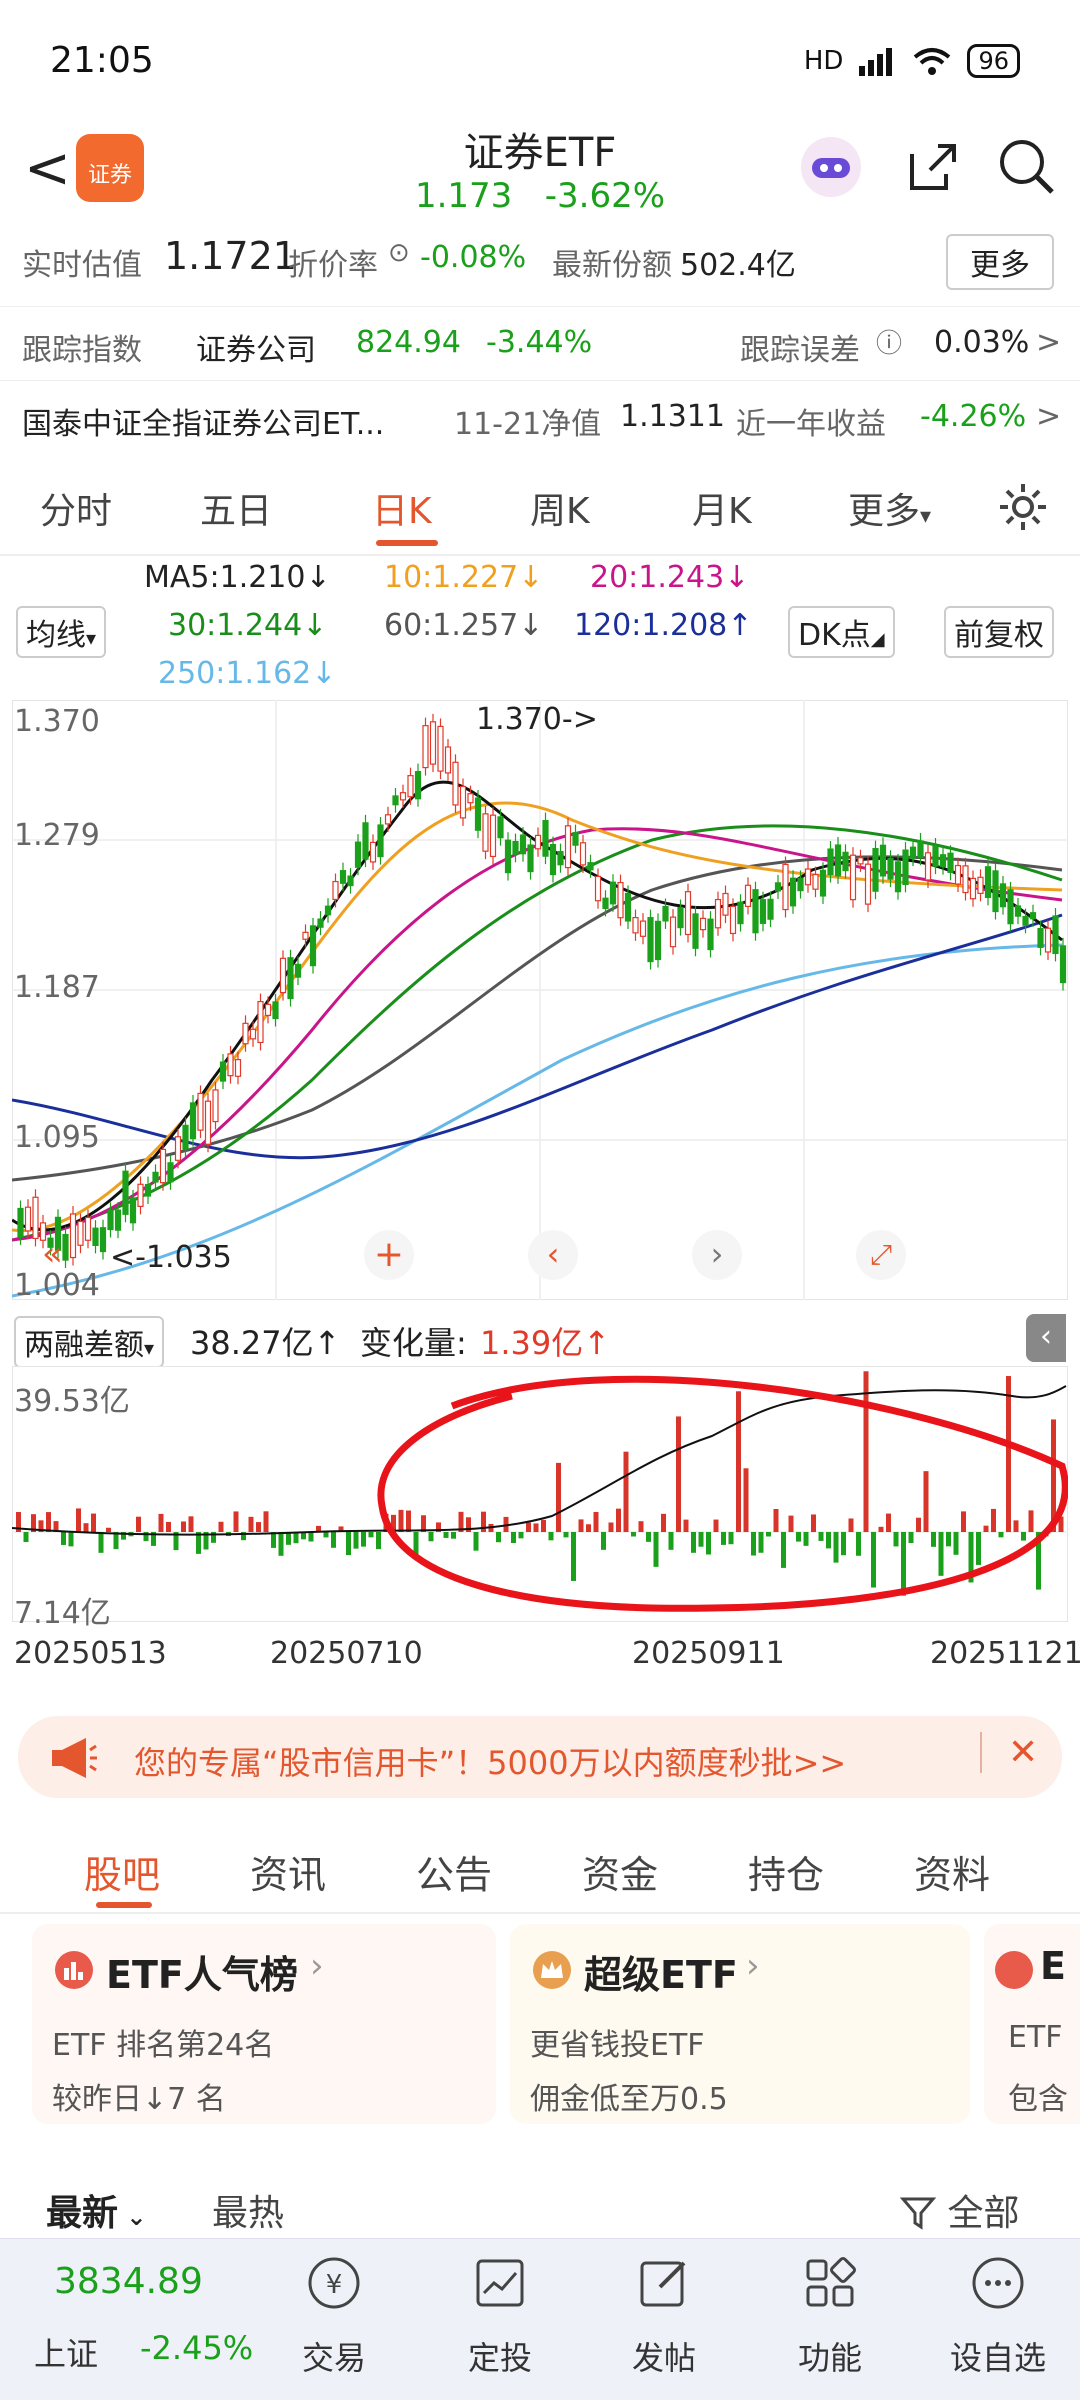 This screenshot has width=1080, height=2400. Describe the element at coordinates (560, 508) in the screenshot. I see `tab-weekly-k: 周K` at that location.